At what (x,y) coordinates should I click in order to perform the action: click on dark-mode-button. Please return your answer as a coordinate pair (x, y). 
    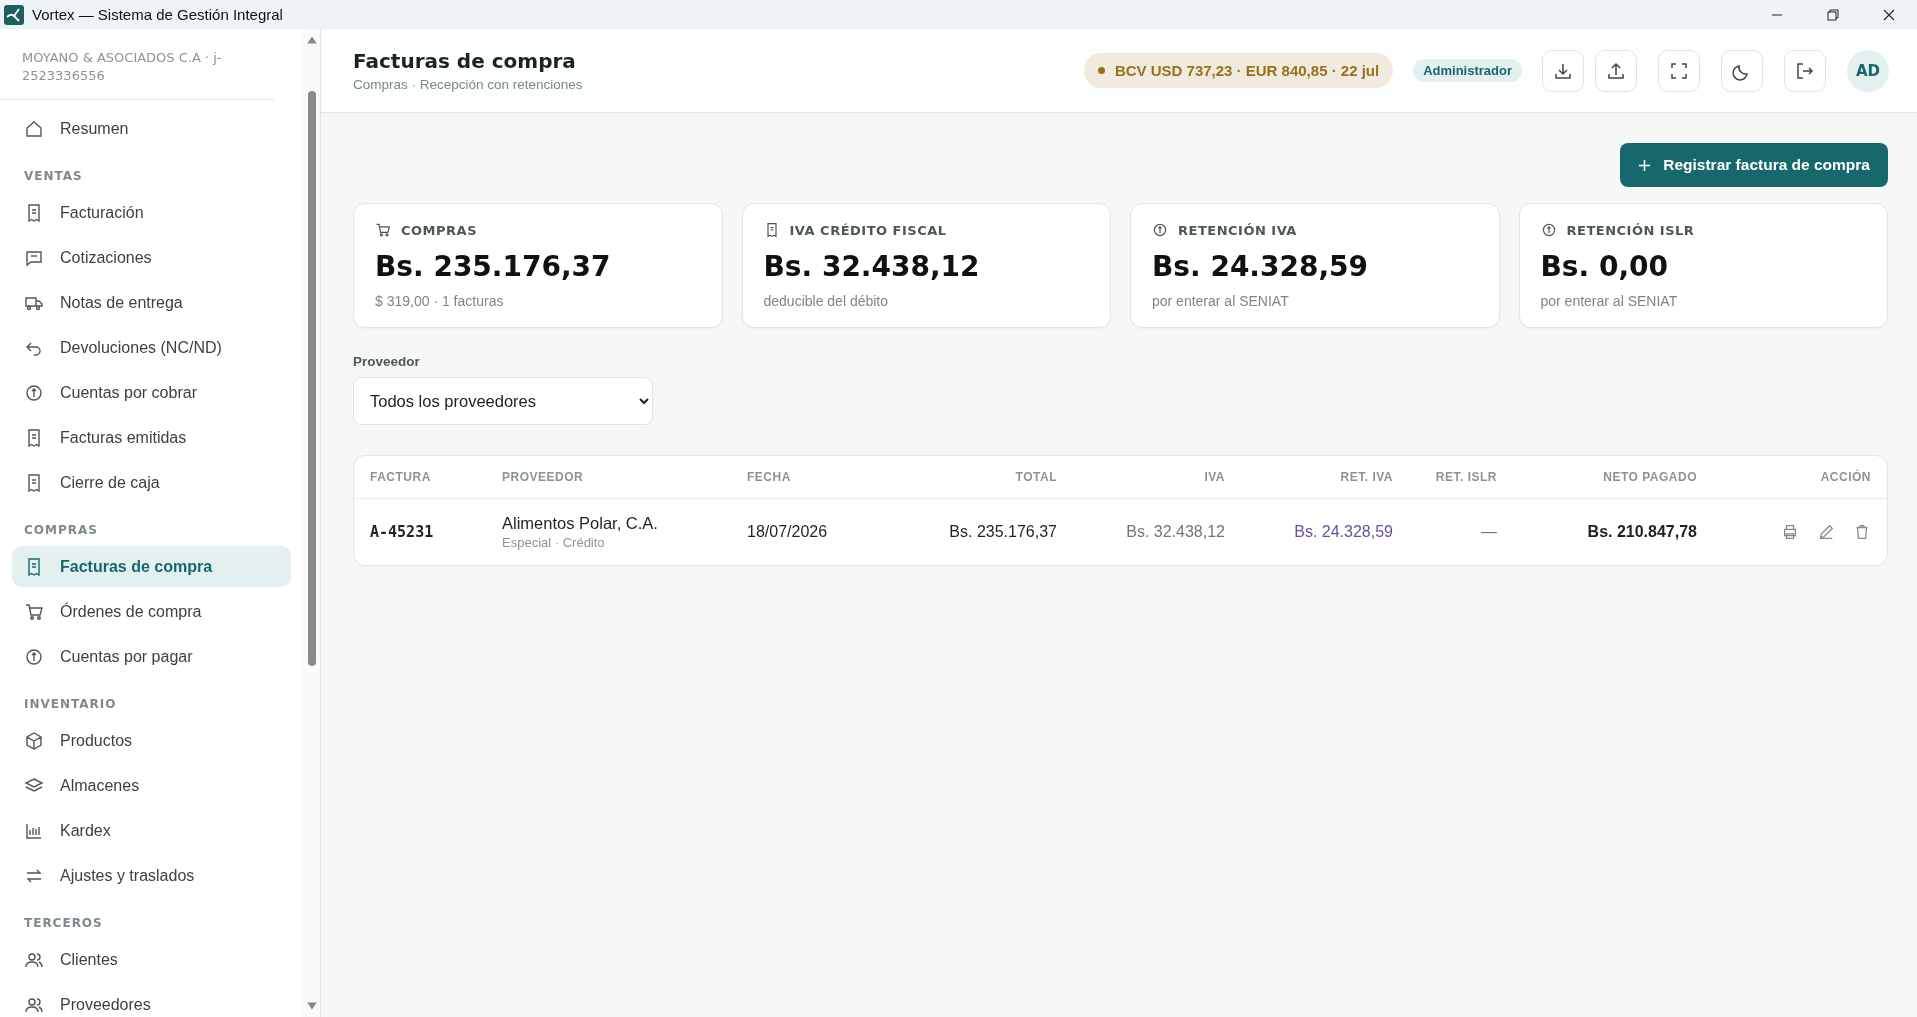
    Looking at the image, I should click on (1742, 70).